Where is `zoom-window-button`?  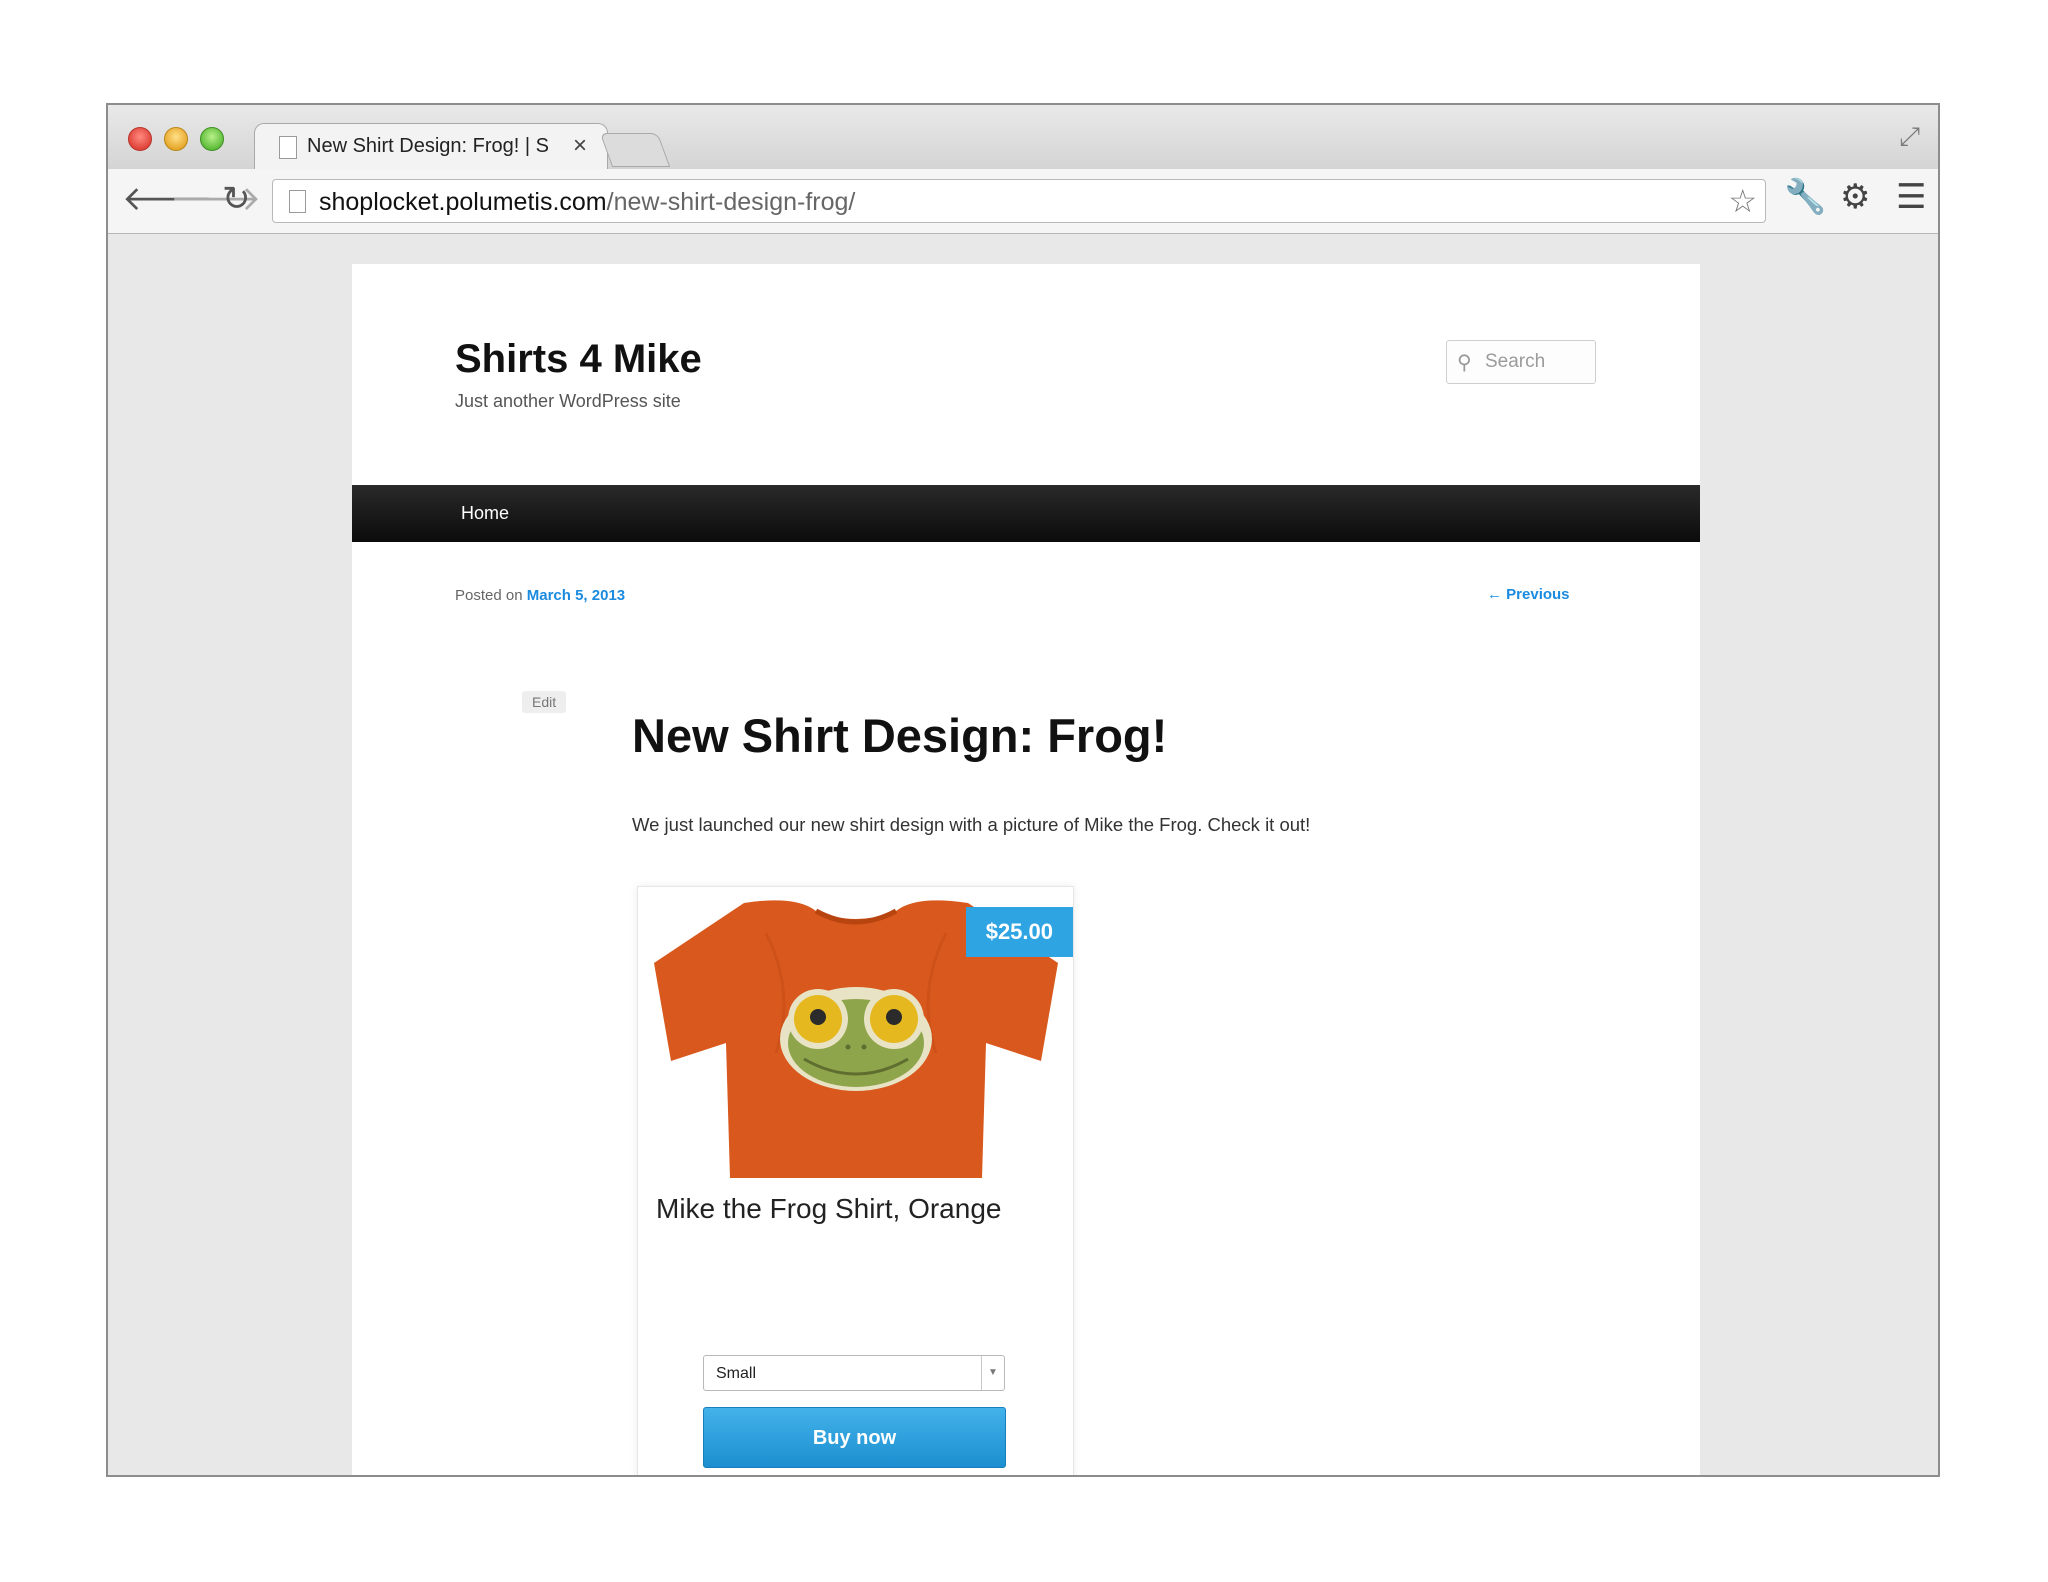
zoom-window-button is located at coordinates (212, 139).